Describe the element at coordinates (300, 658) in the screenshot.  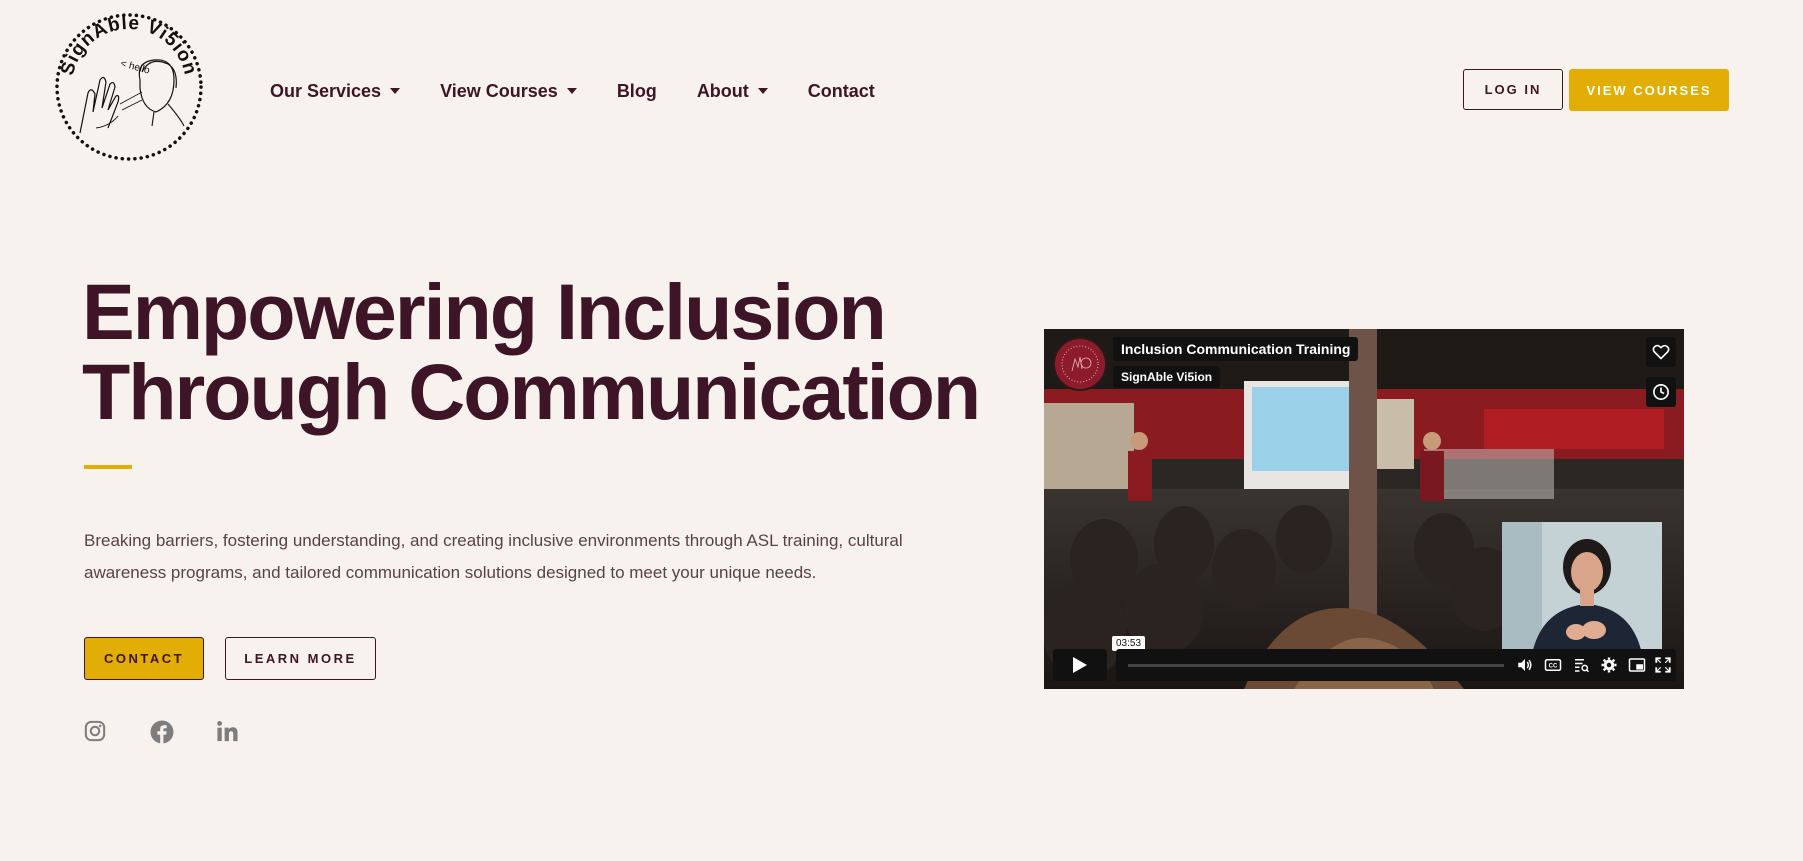
I see `learn-more-button: LEARN MORE` at that location.